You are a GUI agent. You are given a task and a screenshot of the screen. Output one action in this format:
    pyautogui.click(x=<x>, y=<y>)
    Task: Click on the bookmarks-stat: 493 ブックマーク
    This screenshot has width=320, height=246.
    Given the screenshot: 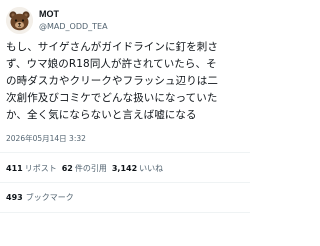 What is the action you would take?
    pyautogui.click(x=40, y=198)
    